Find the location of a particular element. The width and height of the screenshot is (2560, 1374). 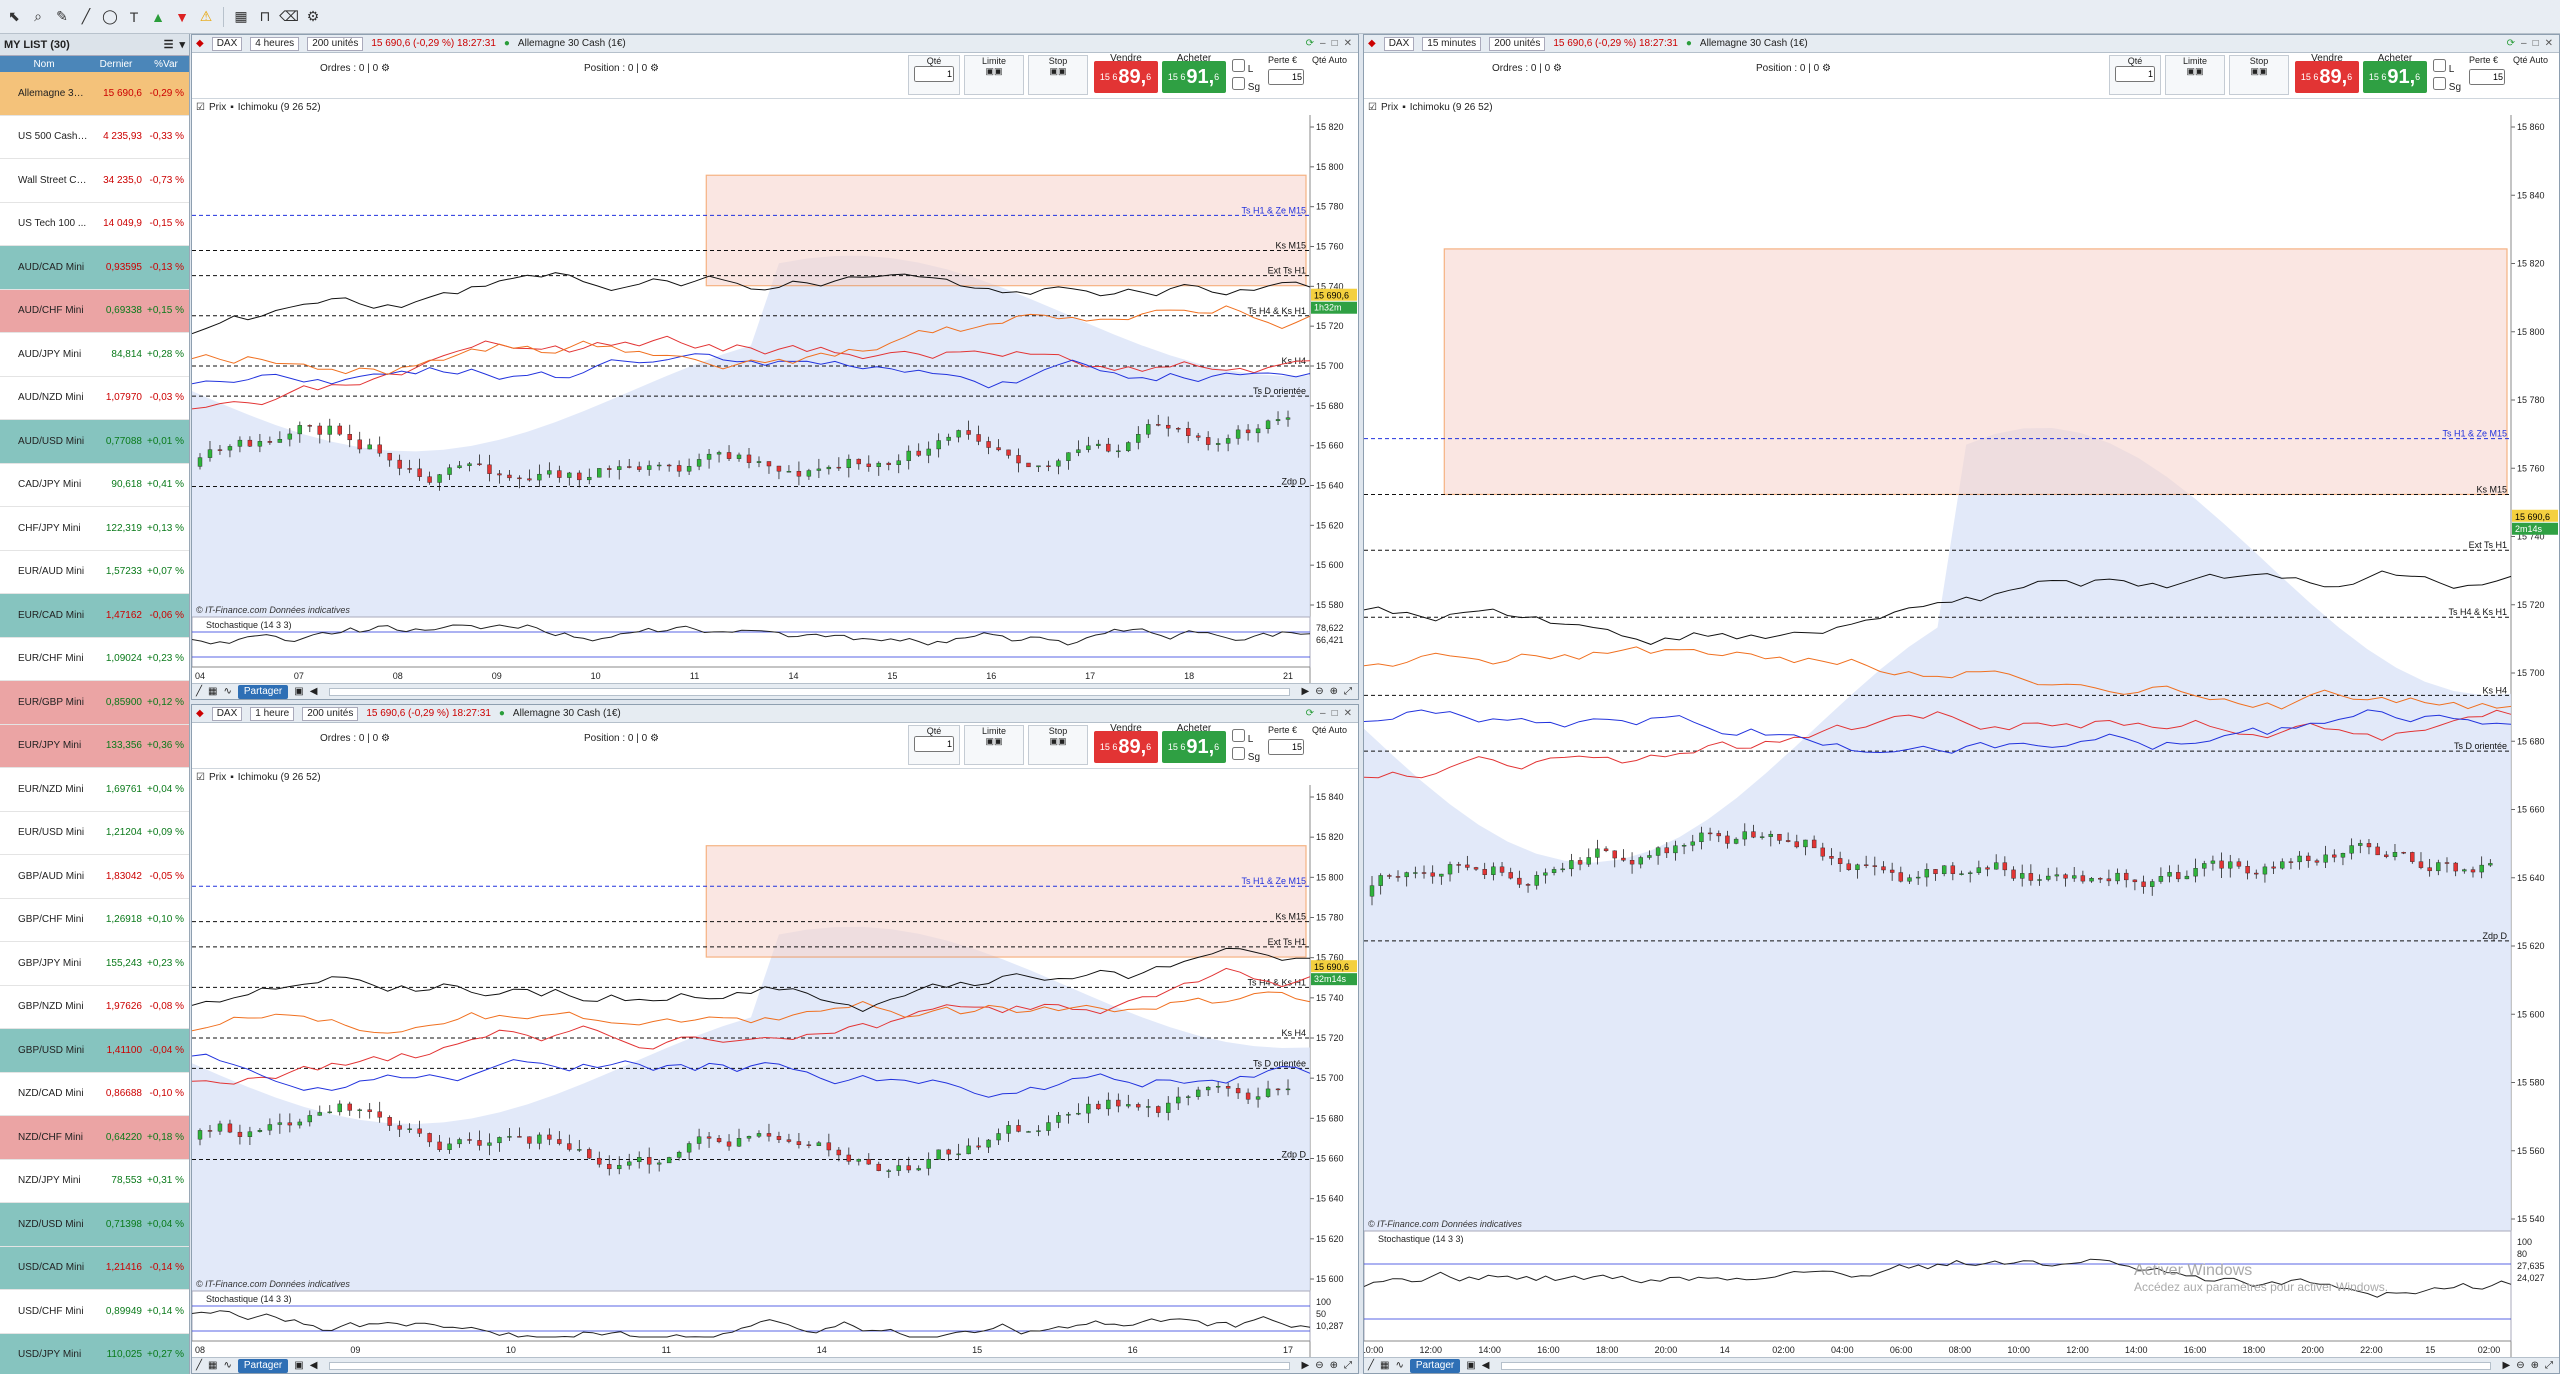

watchlist-row: AUD/CAD Mini 0,93595 -0,13 % is located at coordinates (94, 268).